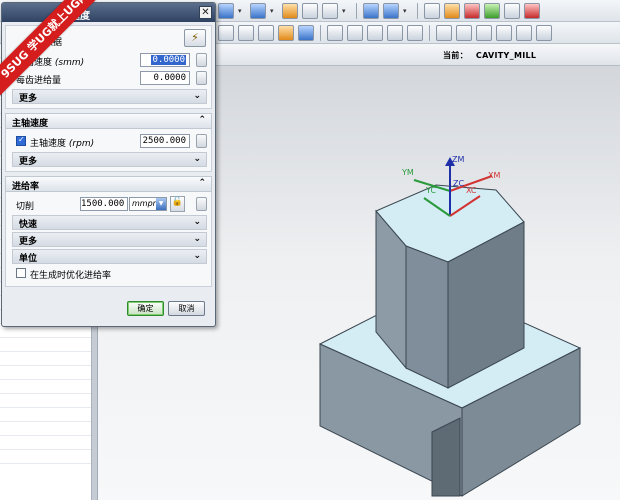  Describe the element at coordinates (532, 11) in the screenshot. I see `ruler-icon` at that location.